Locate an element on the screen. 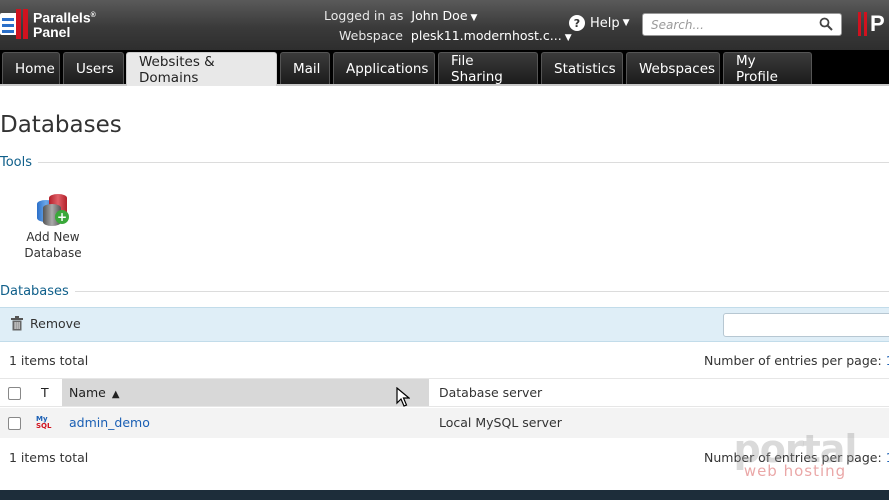 Image resolution: width=889 pixels, height=500 pixels. remove-label: Remove is located at coordinates (55, 323).